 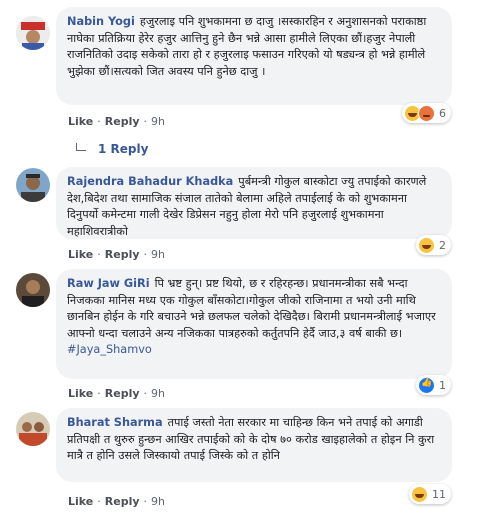 I want to click on comment-author: Bharat Sharma, so click(x=115, y=422).